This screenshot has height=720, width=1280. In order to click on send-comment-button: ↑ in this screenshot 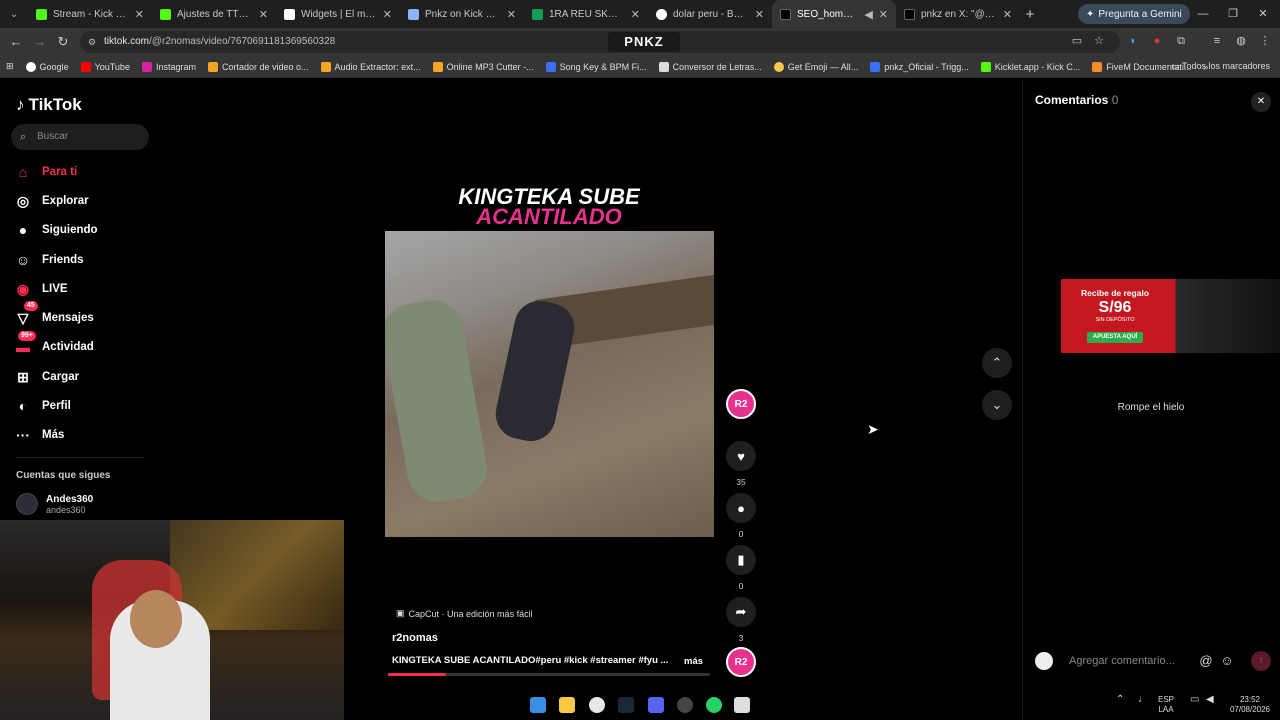, I will do `click(1261, 661)`.